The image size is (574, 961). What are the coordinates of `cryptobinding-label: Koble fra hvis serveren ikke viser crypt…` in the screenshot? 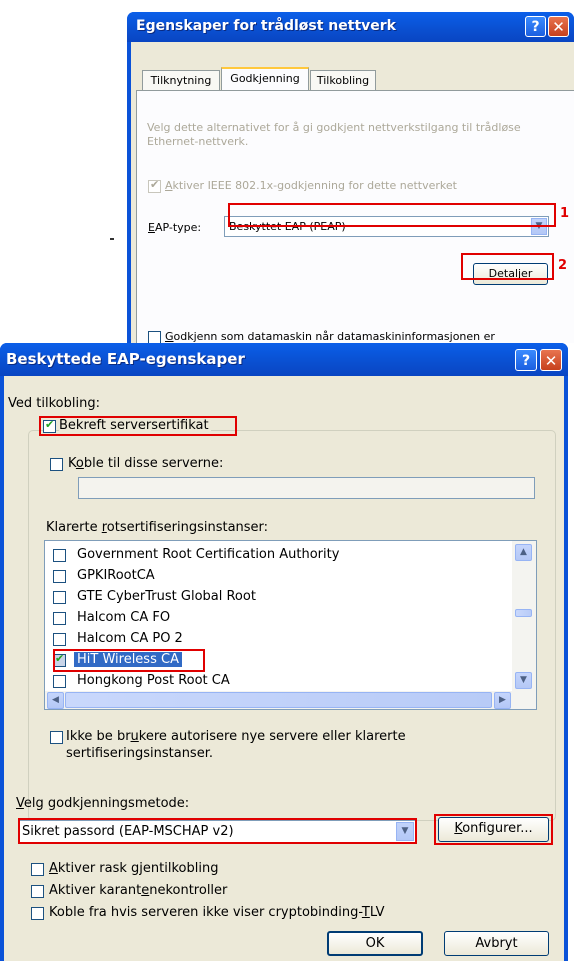 It's located at (217, 912).